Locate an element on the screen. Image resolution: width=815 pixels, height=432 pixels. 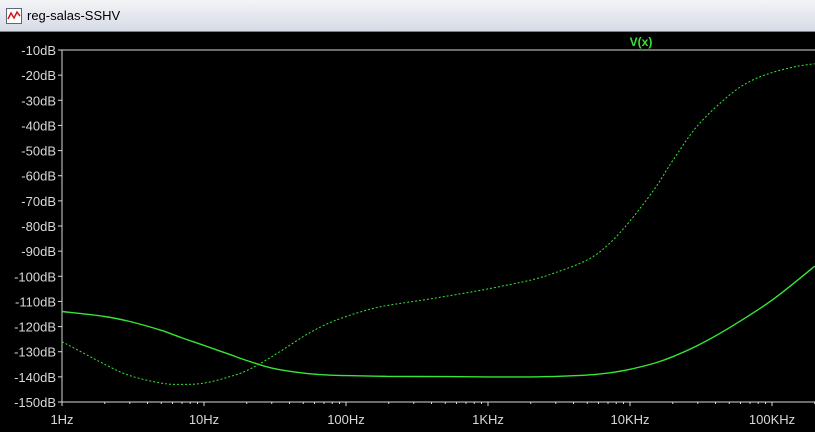
y-tick-label: -20dB is located at coordinates (38, 75).